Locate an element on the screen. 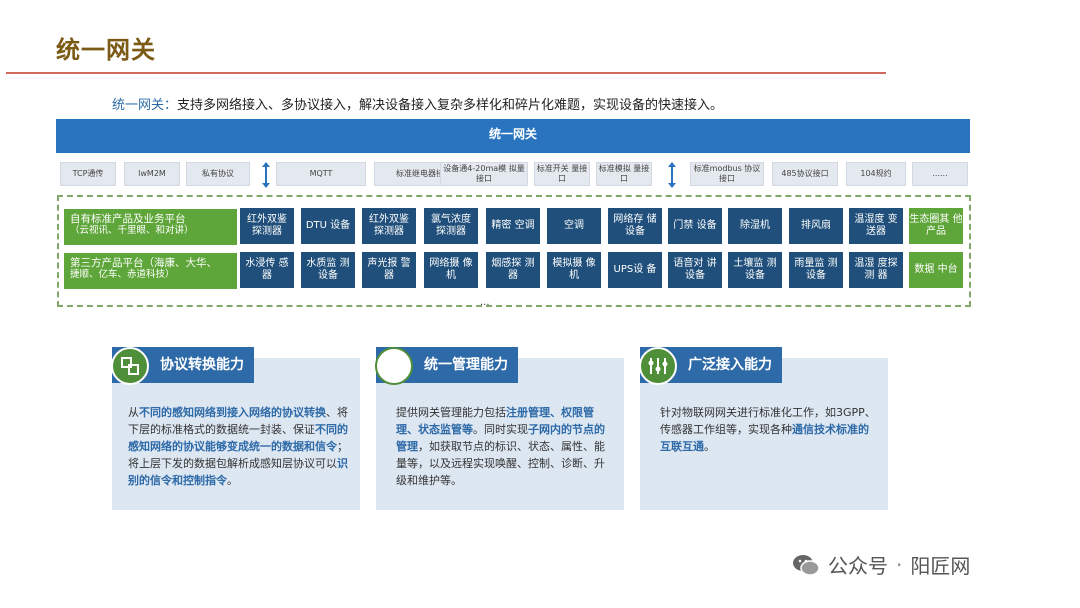  third-party-box: 第三方产品平台（海康、大华、 捷顺、亿车、赤道科技） is located at coordinates (150, 271).